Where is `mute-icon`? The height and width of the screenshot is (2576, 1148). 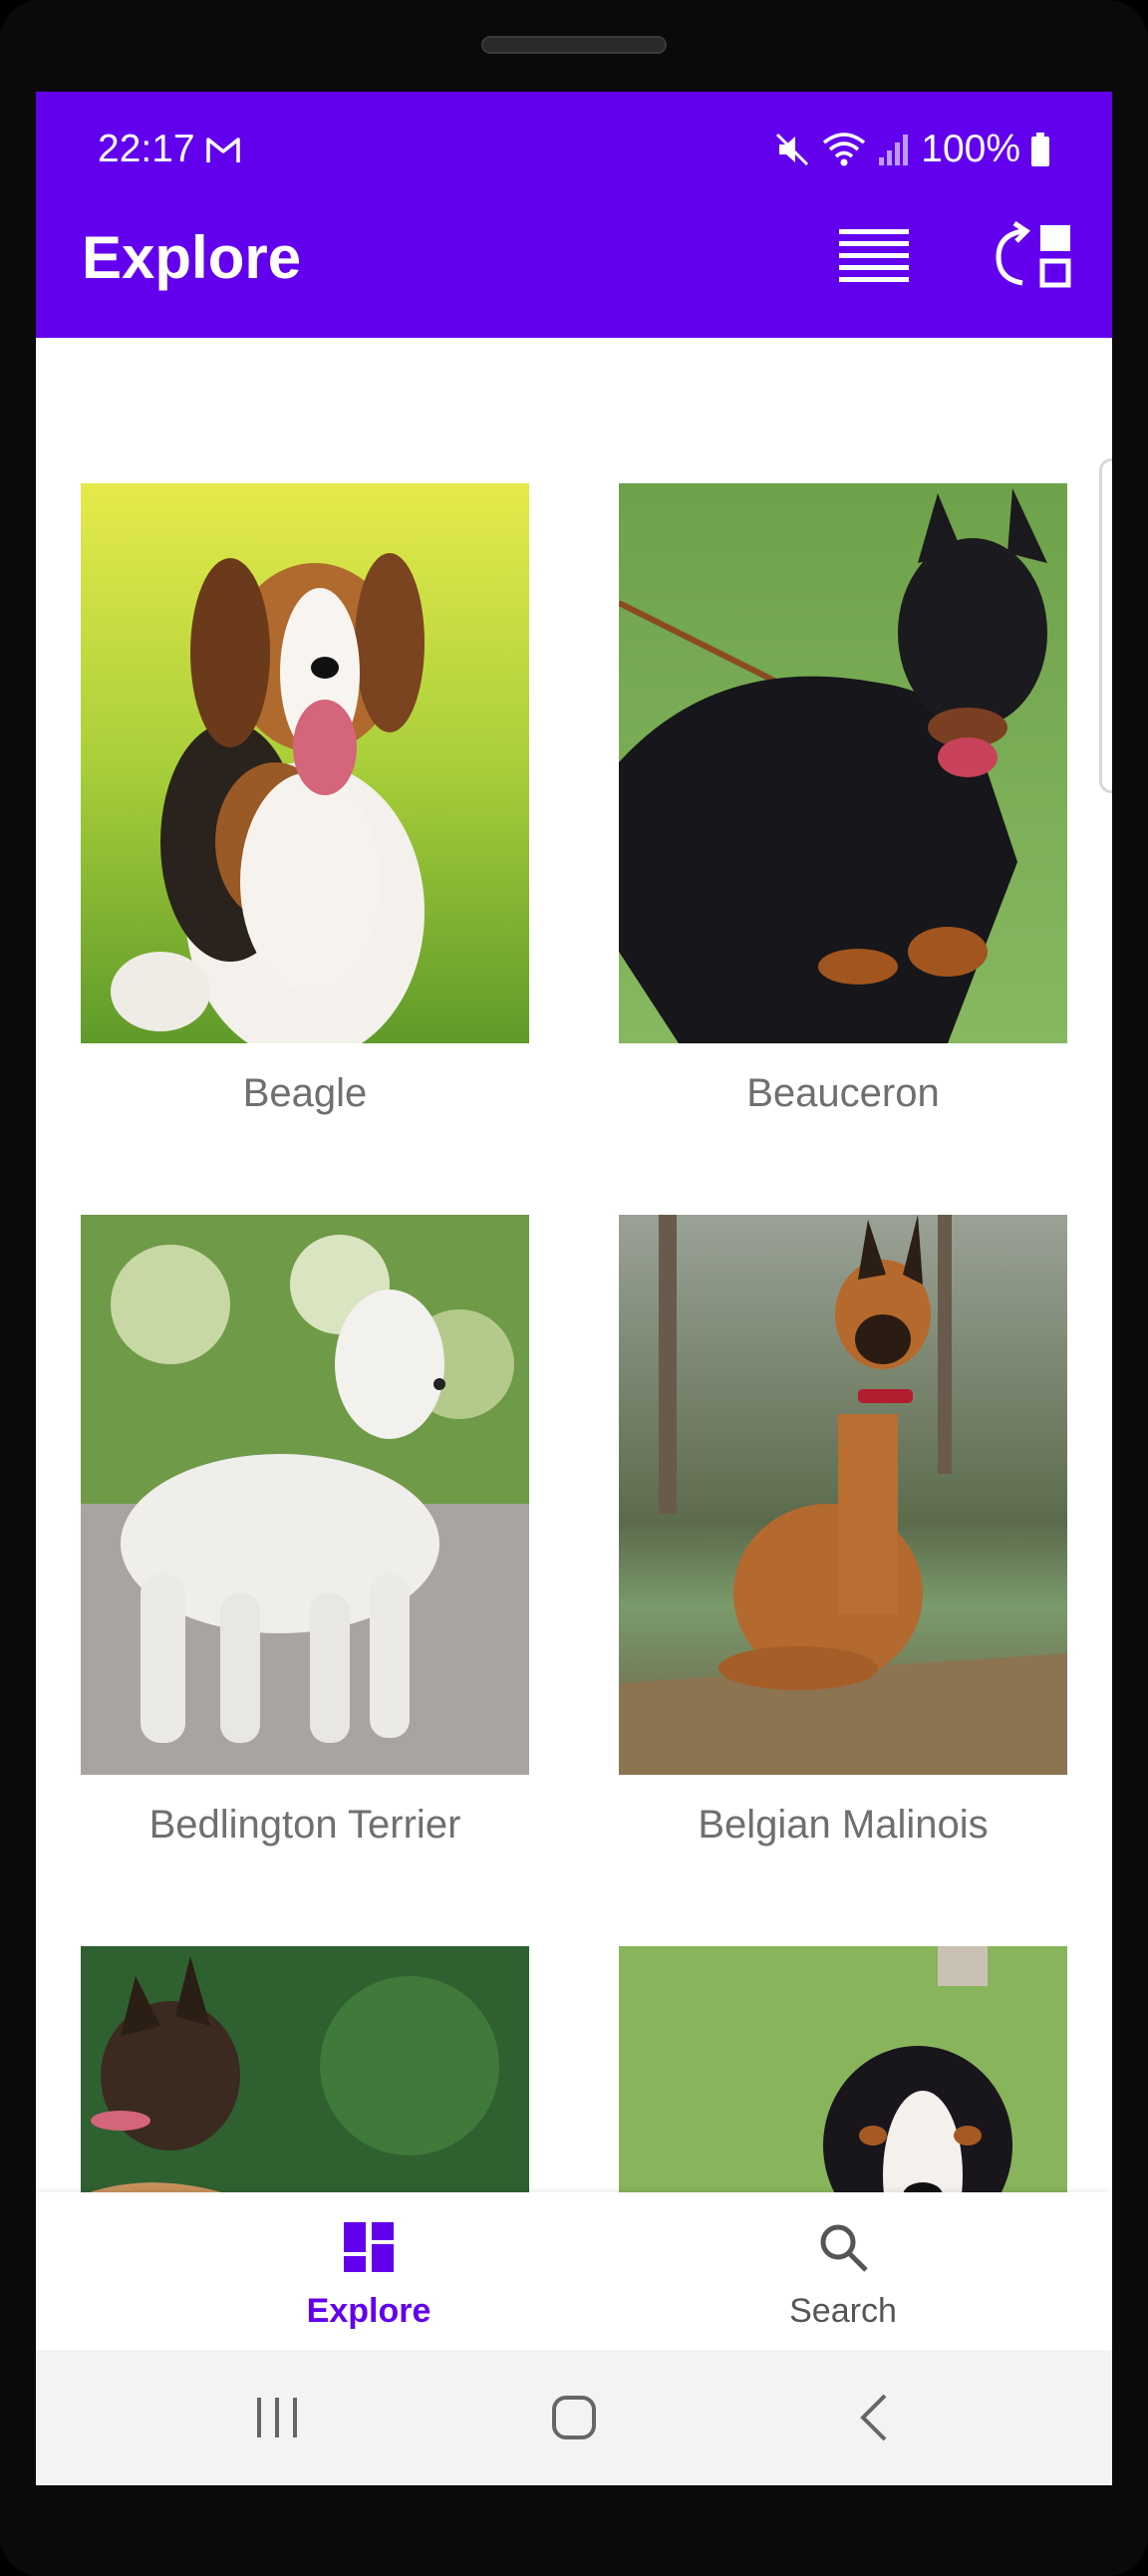 mute-icon is located at coordinates (792, 149).